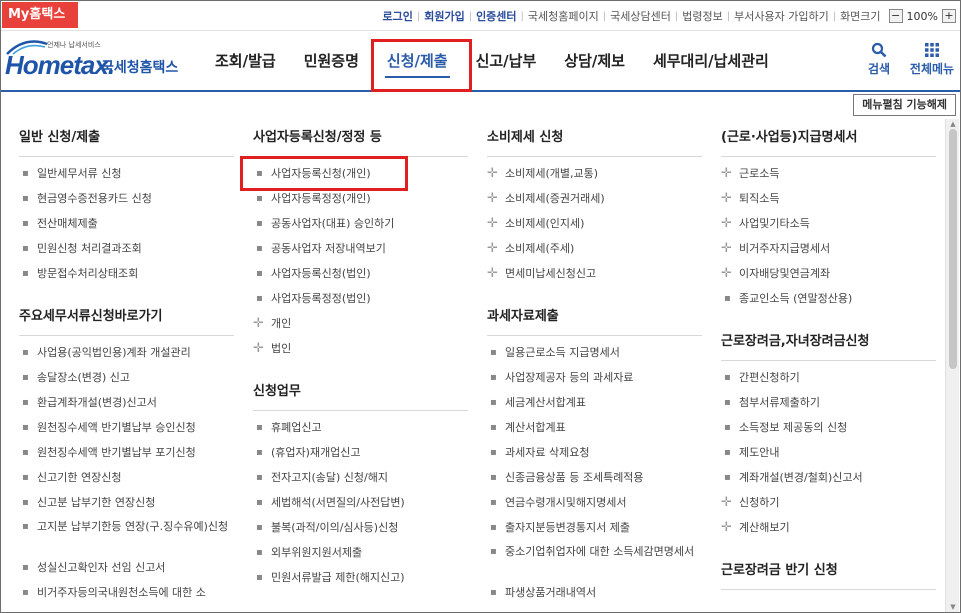 The image size is (961, 613). Describe the element at coordinates (360, 273) in the screenshot. I see `menu-item: ▪ 사업자등록신청(법인)` at that location.